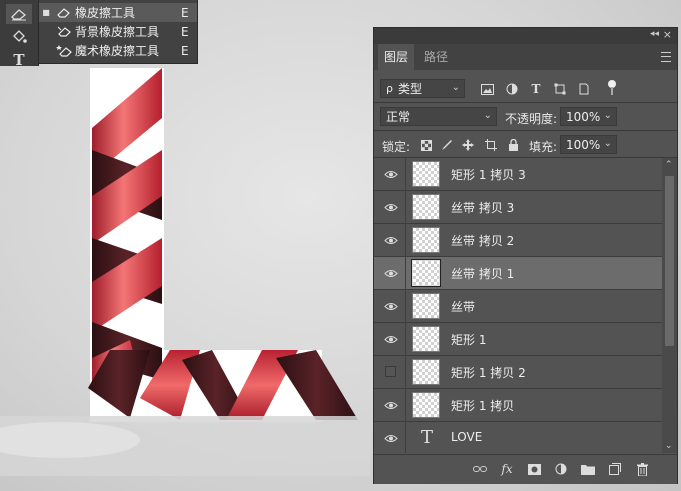  Describe the element at coordinates (669, 165) in the screenshot. I see `scroll-up-icon: ⌃` at that location.